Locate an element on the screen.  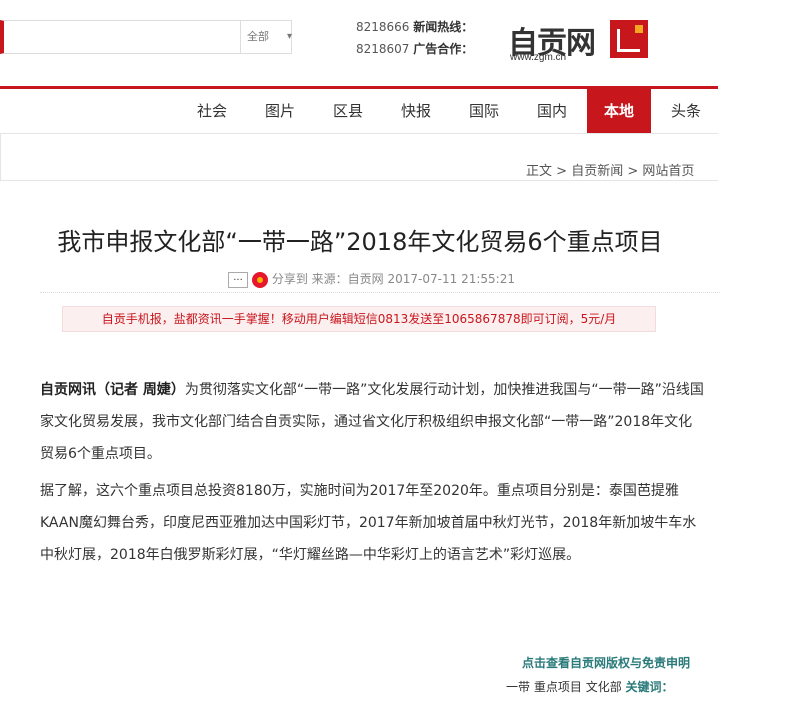
search-scope-select: 全部 ▾ is located at coordinates (268, 37).